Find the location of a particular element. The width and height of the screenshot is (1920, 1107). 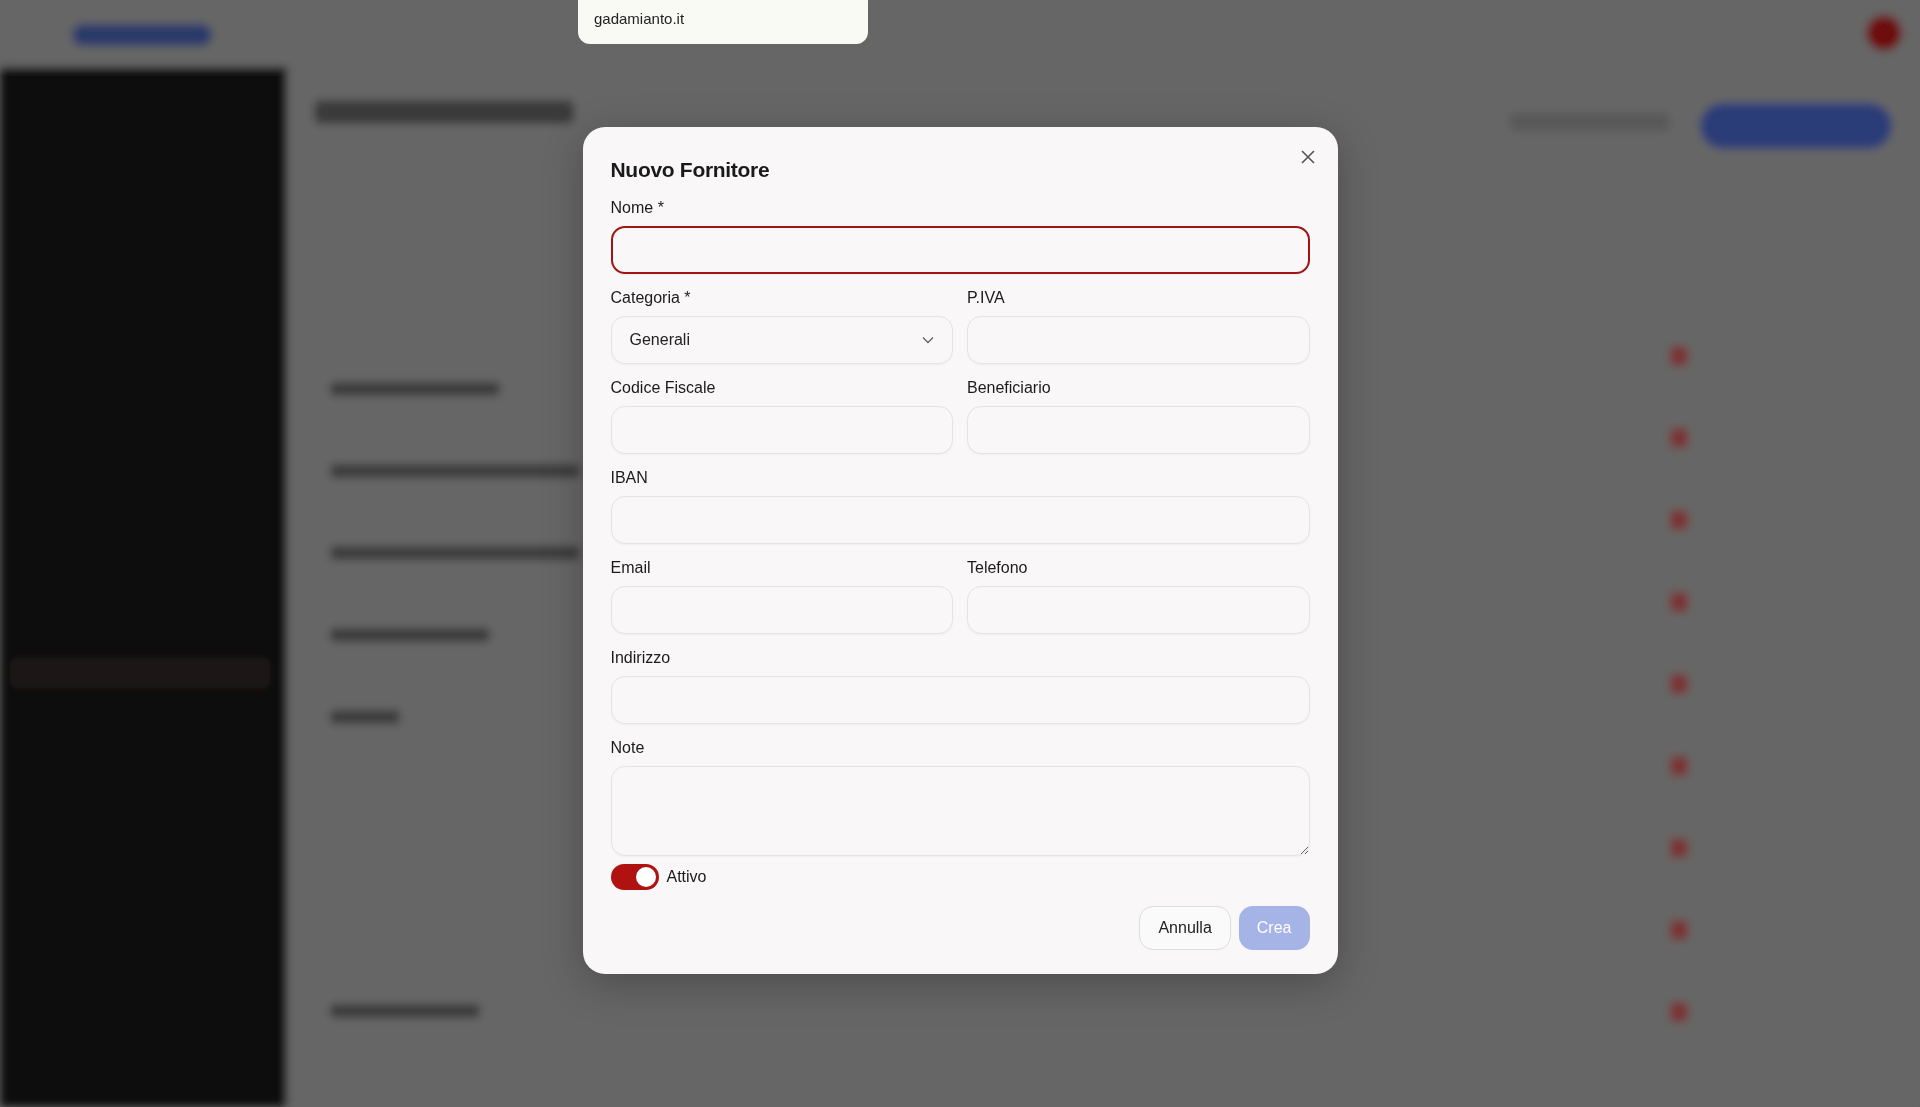

field-label: IBAN is located at coordinates (629, 478).